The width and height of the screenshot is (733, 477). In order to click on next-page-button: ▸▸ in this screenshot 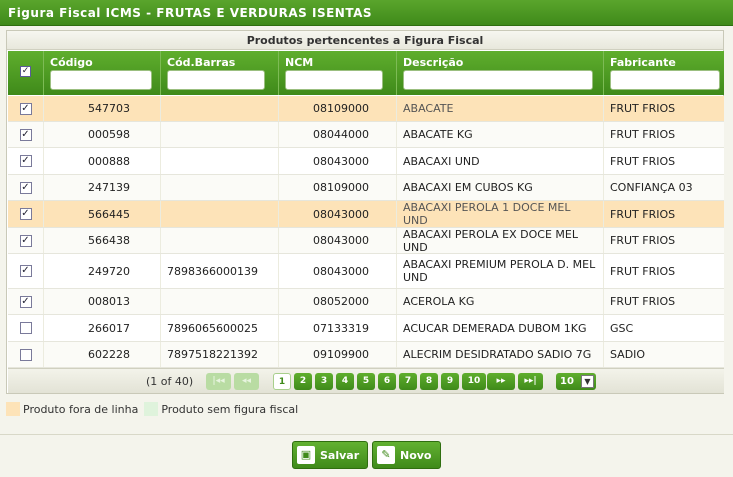, I will do `click(501, 381)`.